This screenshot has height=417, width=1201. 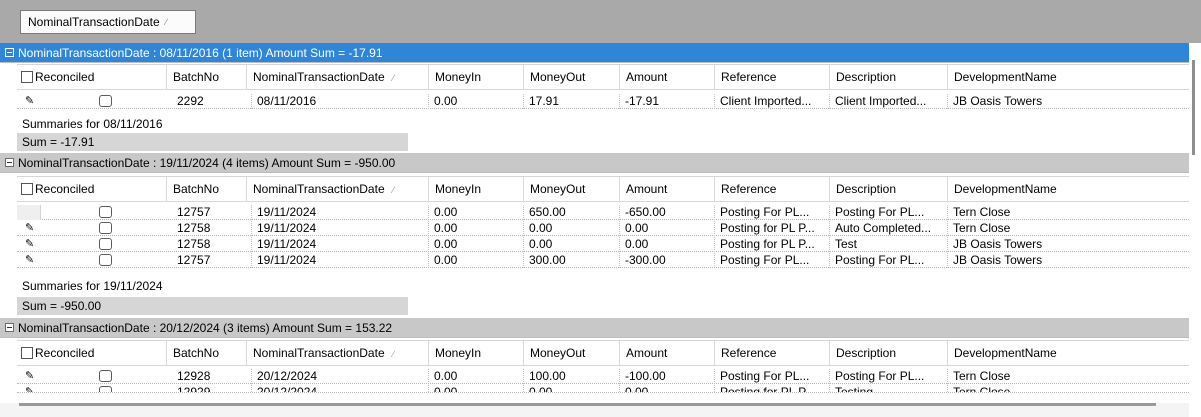 I want to click on cell-amount: -100.00, so click(x=667, y=376).